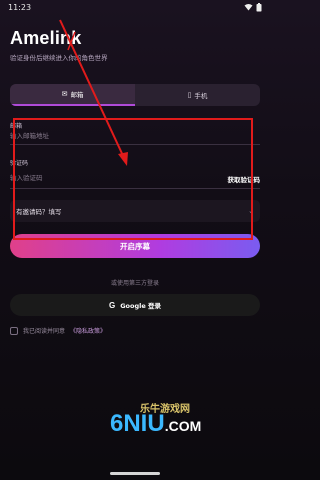  I want to click on home-indicator, so click(135, 473).